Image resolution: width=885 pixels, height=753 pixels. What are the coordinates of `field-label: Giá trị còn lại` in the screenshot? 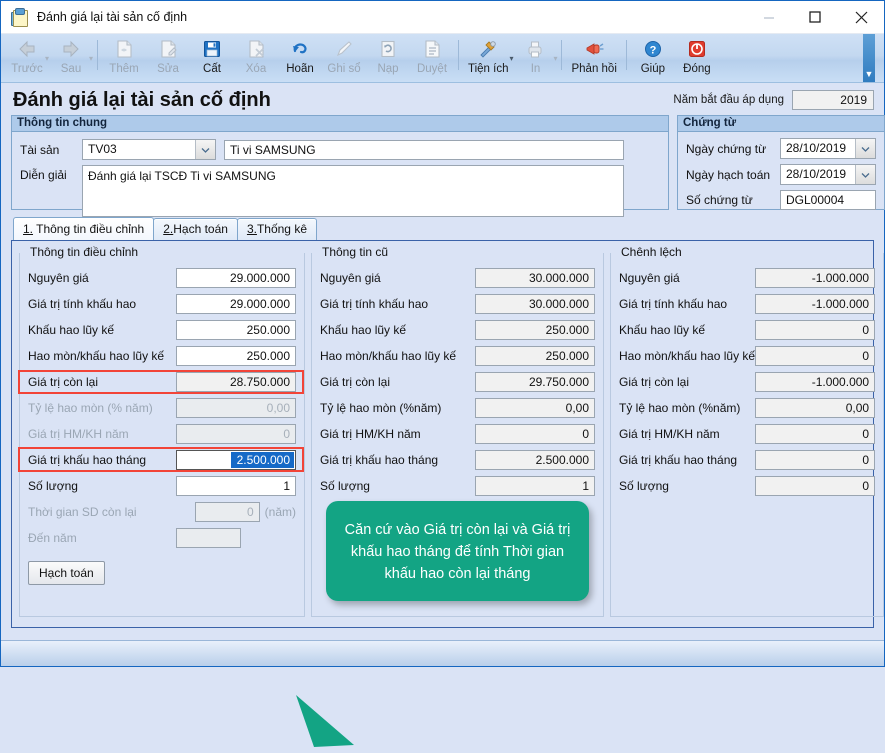 It's located at (654, 382).